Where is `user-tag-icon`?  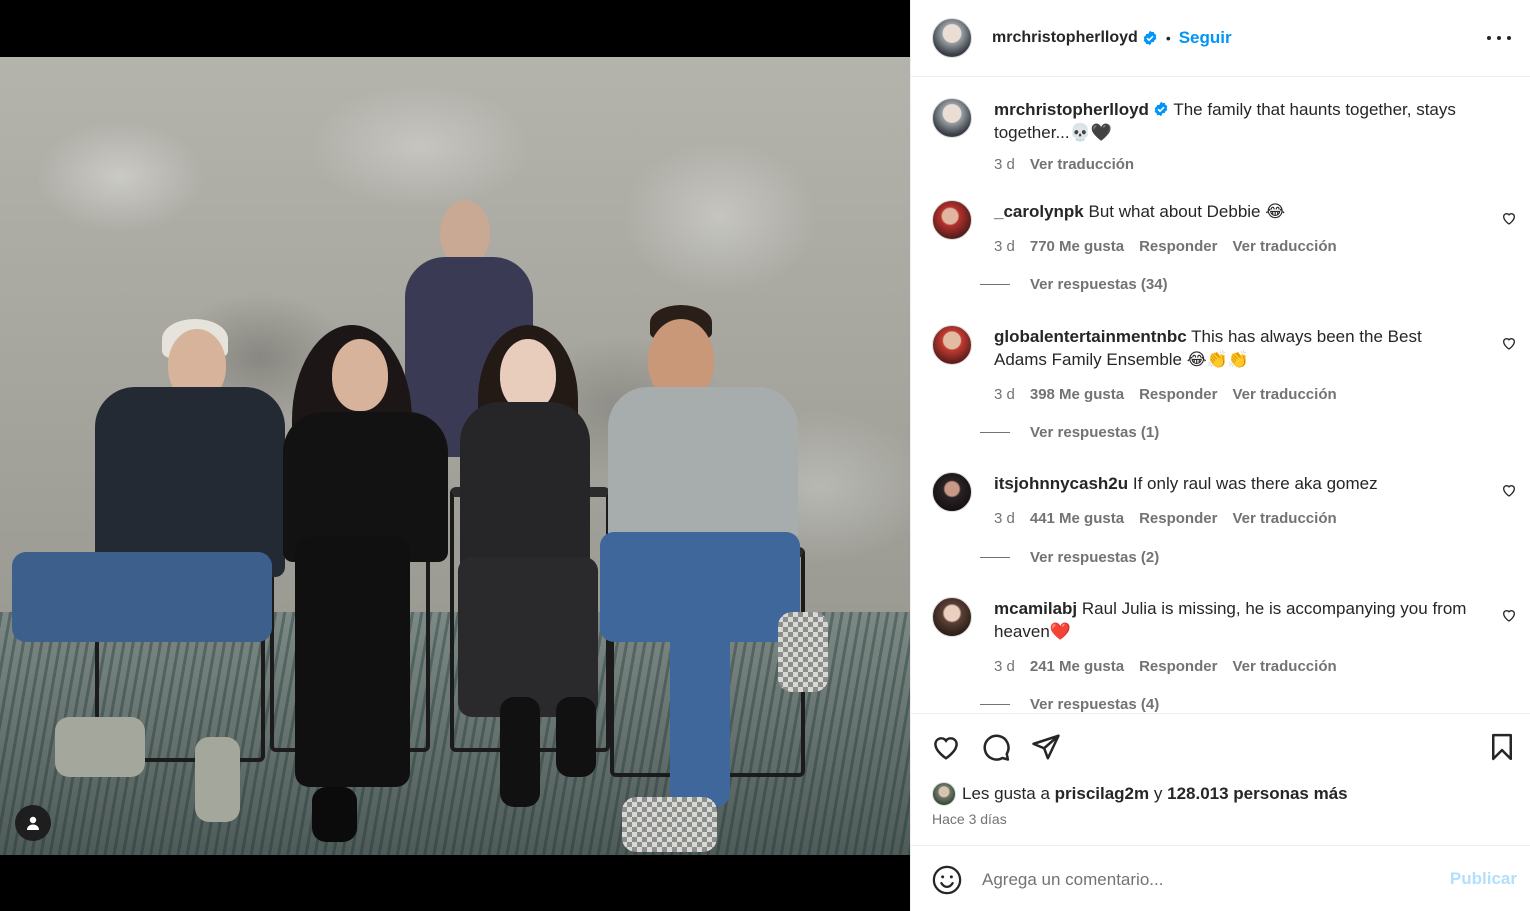 user-tag-icon is located at coordinates (33, 823).